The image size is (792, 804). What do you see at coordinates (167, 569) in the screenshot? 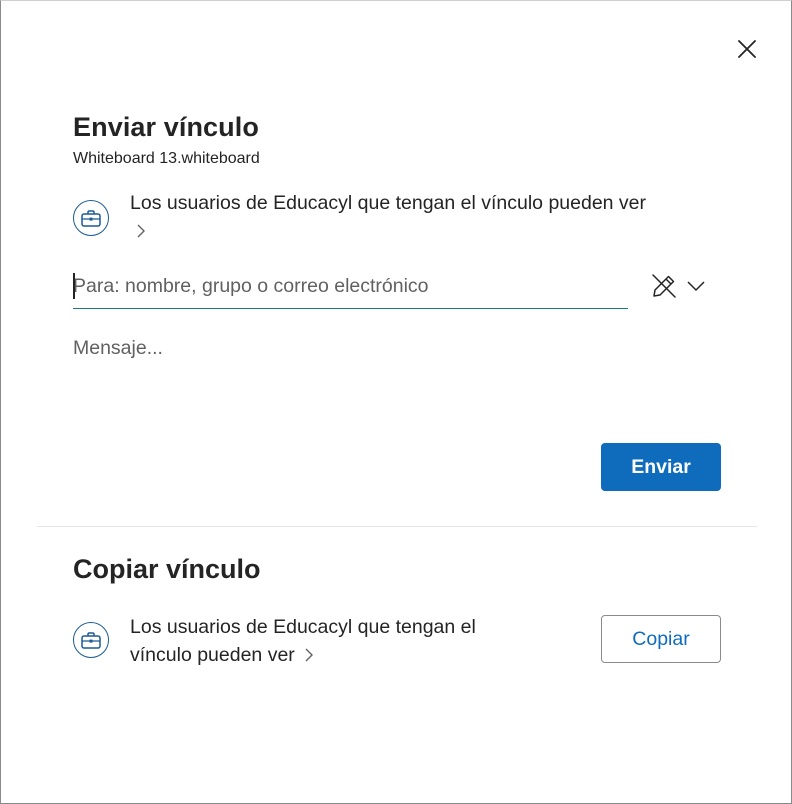
I see `copy-link-title: Copiar vínculo` at bounding box center [167, 569].